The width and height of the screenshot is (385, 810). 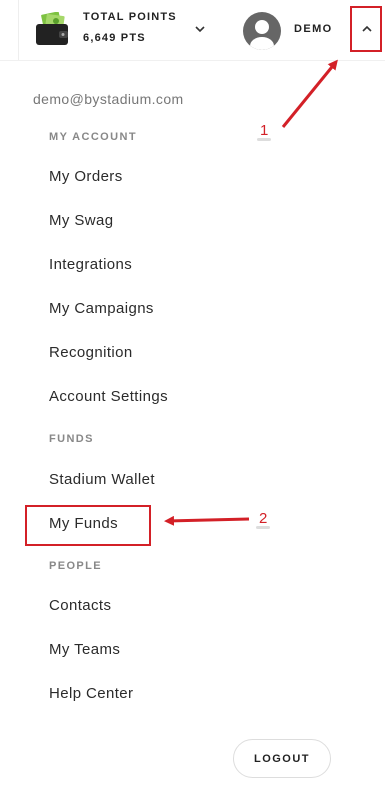 What do you see at coordinates (192, 30) in the screenshot?
I see `top-bar: TOTAL POINTS 6,649 PTS DEMO` at bounding box center [192, 30].